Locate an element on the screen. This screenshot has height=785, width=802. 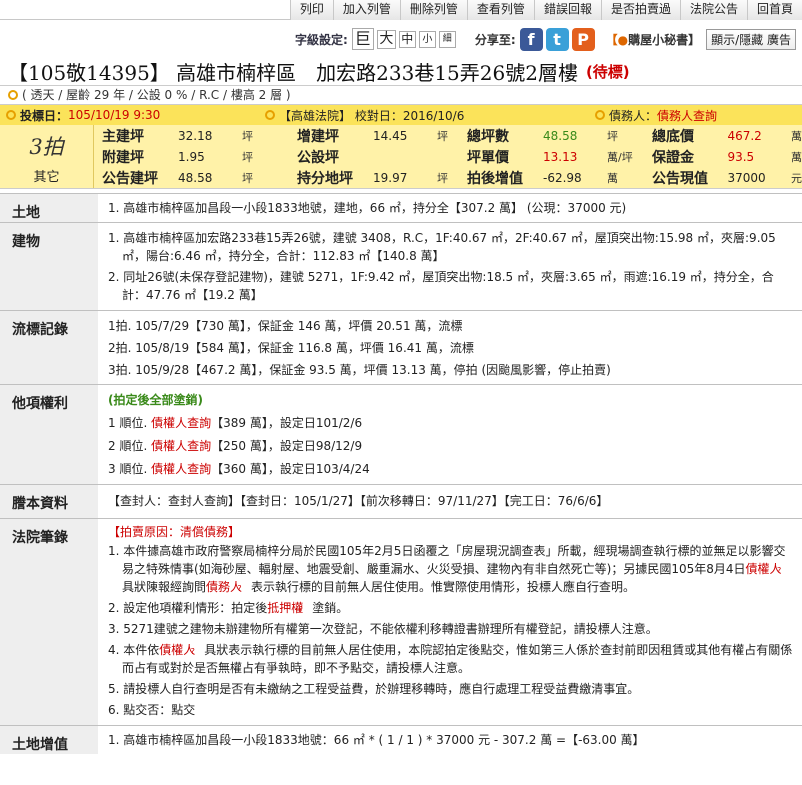
rights-label: 他項權利 is located at coordinates (49, 434).